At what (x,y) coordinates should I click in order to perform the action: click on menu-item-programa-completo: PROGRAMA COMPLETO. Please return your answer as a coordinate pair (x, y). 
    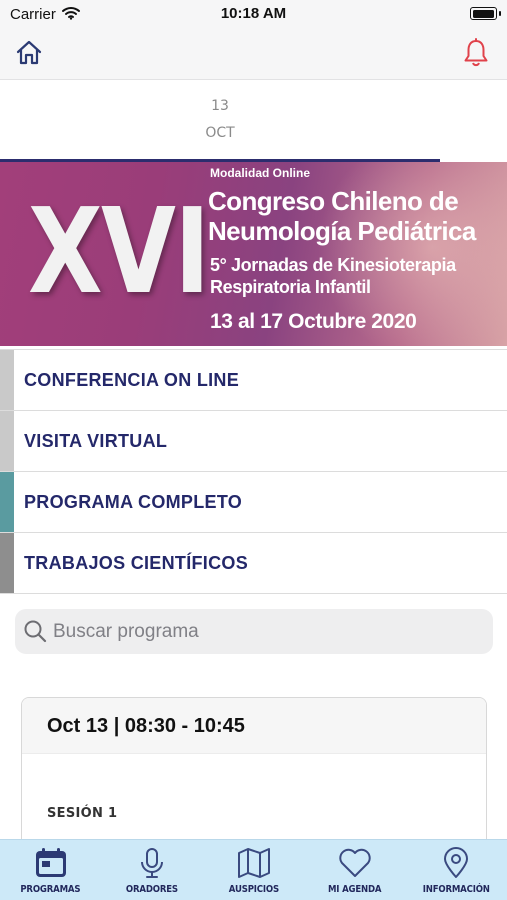
    Looking at the image, I should click on (253, 502).